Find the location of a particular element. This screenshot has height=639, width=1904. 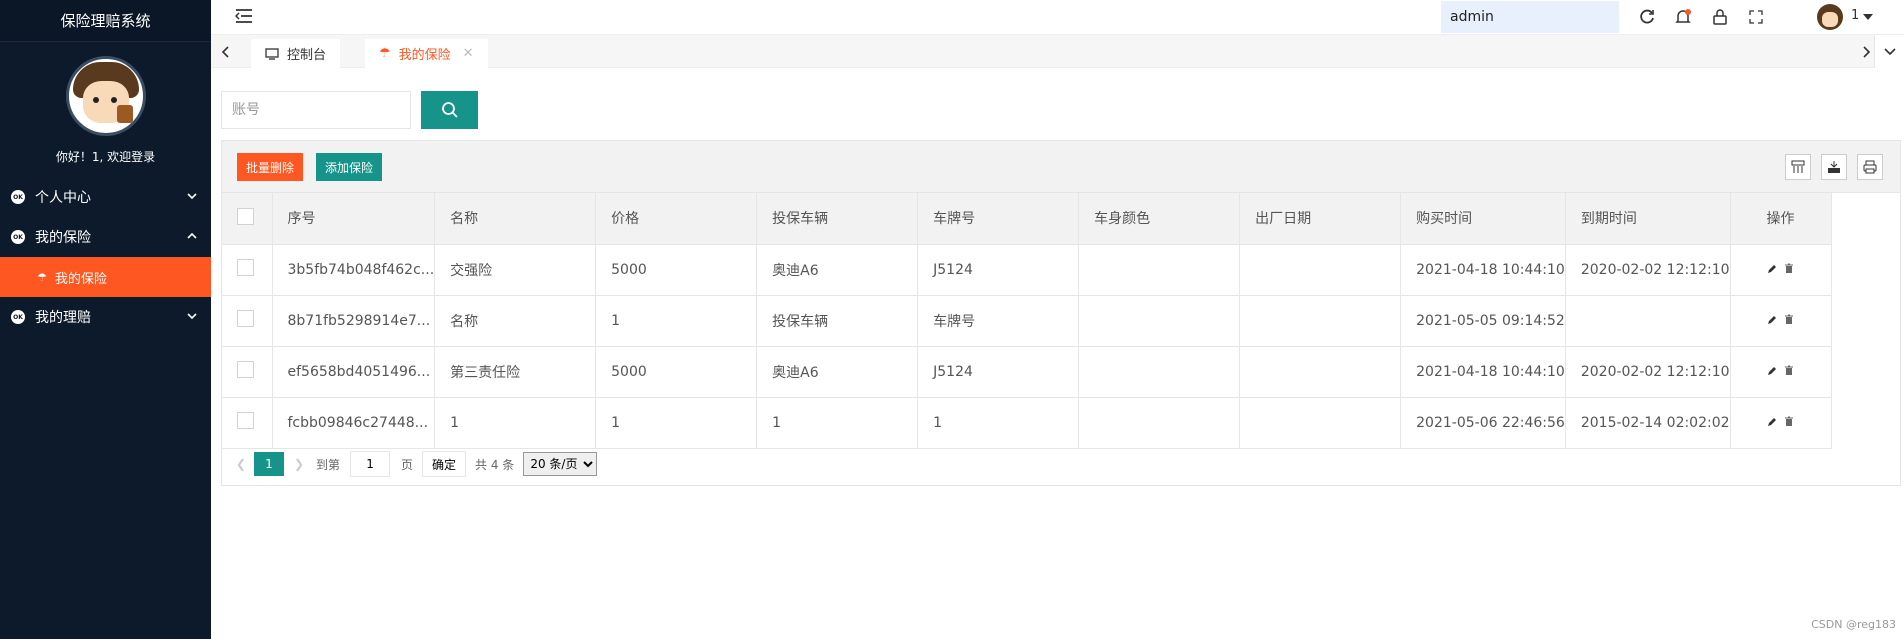

cell-plate: J5124 is located at coordinates (998, 372).